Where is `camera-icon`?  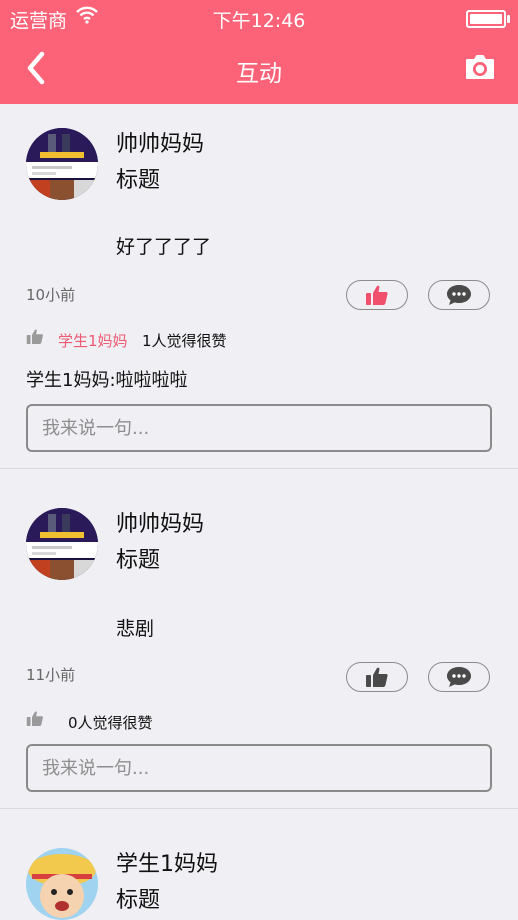
camera-icon is located at coordinates (480, 67).